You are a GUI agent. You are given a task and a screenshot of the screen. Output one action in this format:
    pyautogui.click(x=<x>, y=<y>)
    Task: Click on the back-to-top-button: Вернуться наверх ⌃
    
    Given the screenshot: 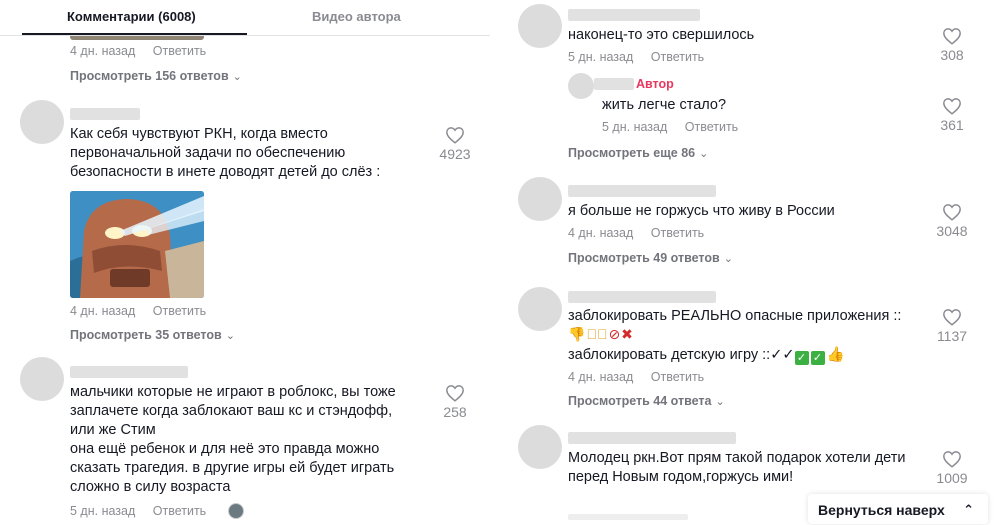 What is the action you would take?
    pyautogui.click(x=898, y=509)
    